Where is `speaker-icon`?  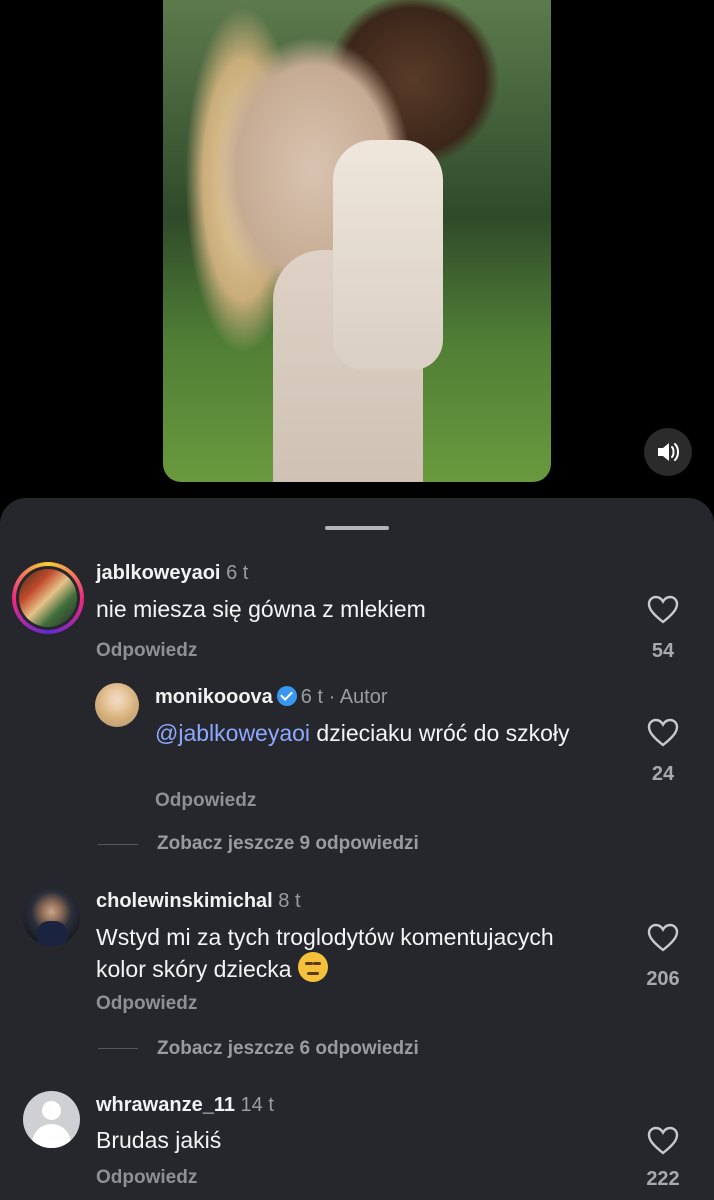 speaker-icon is located at coordinates (668, 452).